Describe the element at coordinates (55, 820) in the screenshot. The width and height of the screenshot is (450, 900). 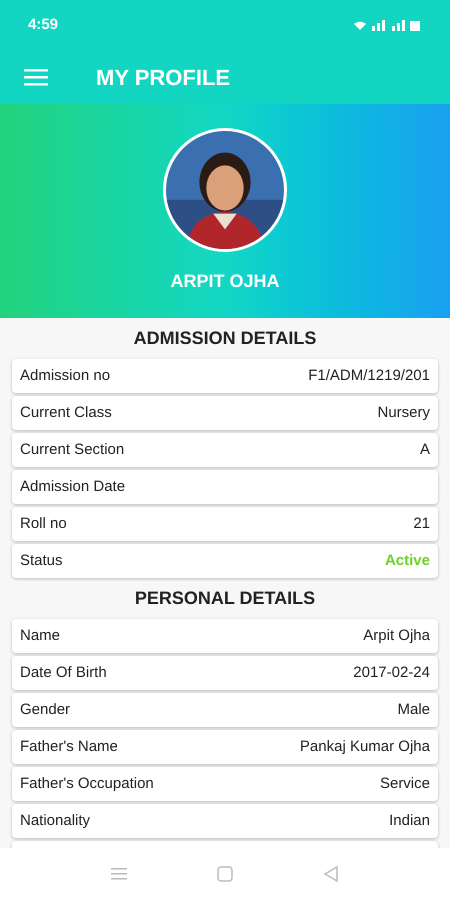
I see `field-label: Nationality` at that location.